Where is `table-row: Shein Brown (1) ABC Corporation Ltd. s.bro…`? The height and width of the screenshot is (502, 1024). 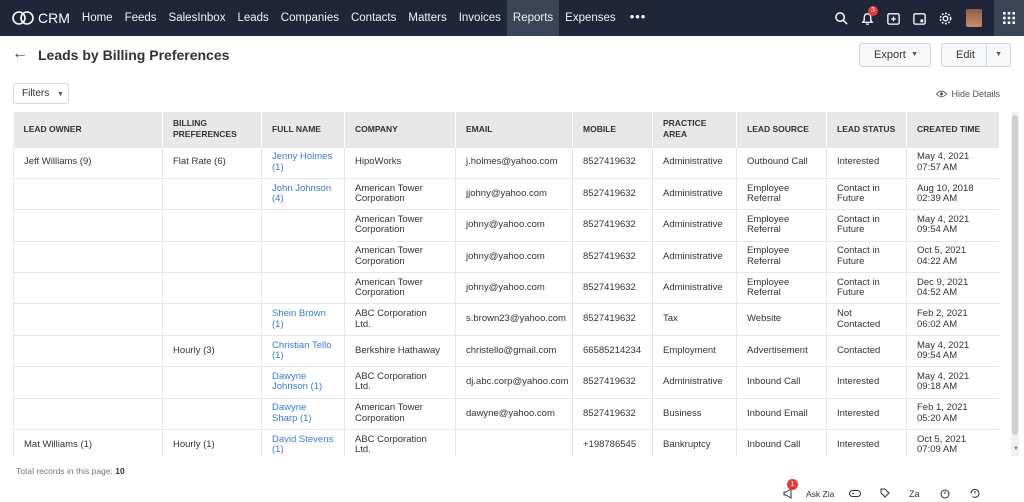 table-row: Shein Brown (1) ABC Corporation Ltd. s.bro… is located at coordinates (506, 319).